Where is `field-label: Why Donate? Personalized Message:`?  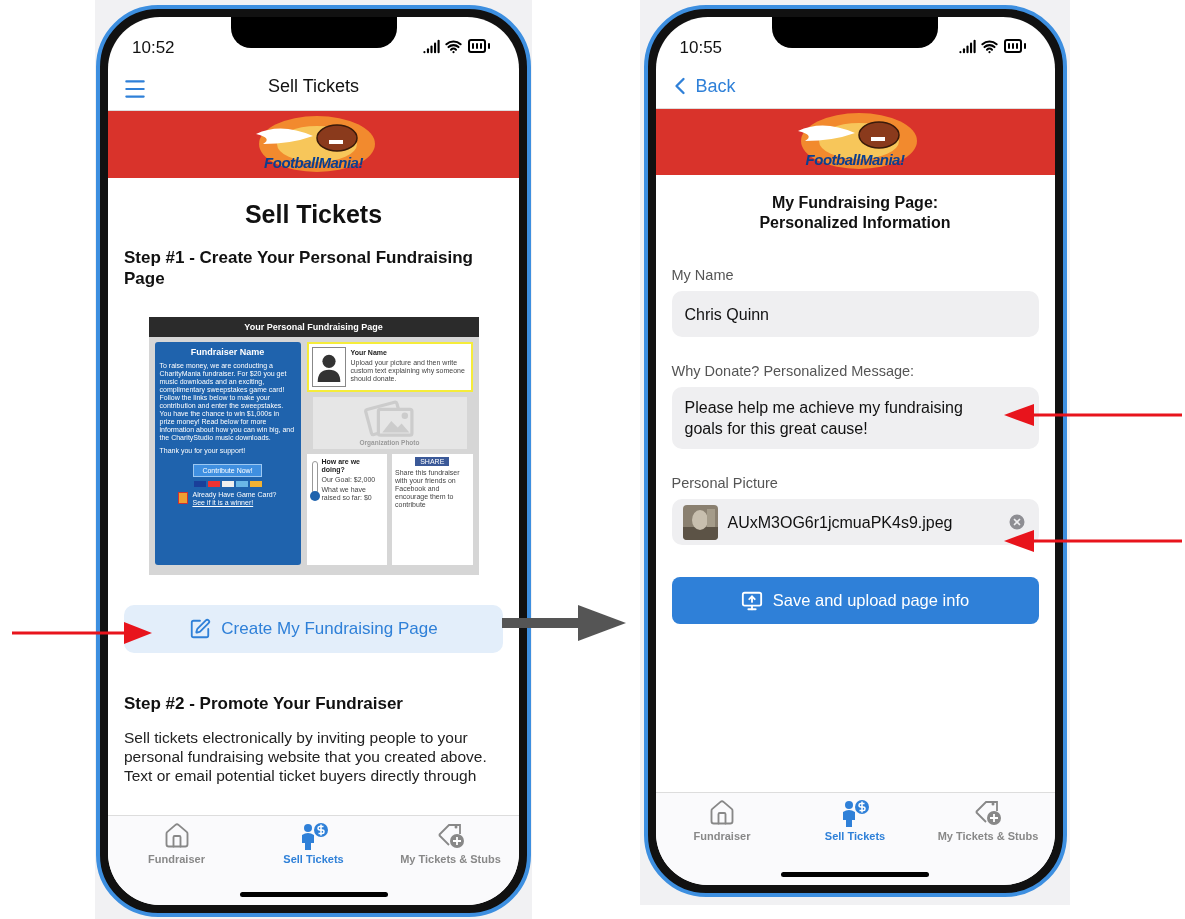
field-label: Why Donate? Personalized Message: is located at coordinates (793, 371).